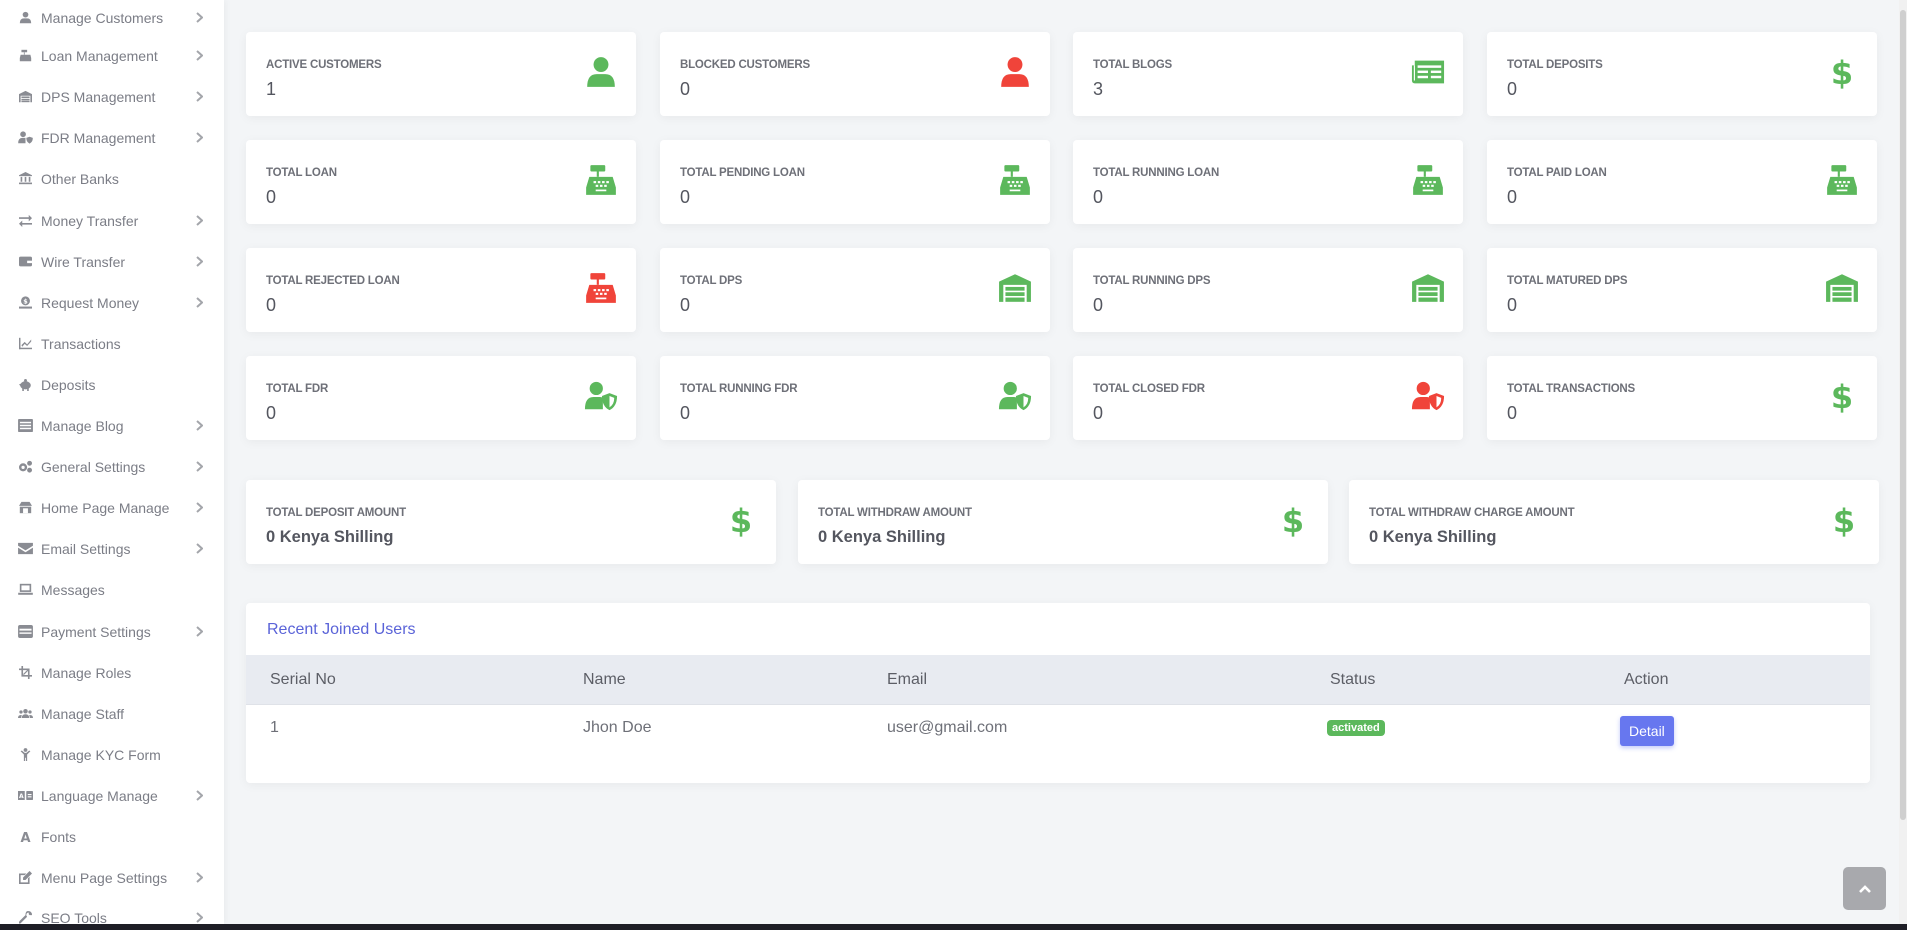  Describe the element at coordinates (112, 672) in the screenshot. I see `sidebar-item-manage-roles: Manage Roles` at that location.